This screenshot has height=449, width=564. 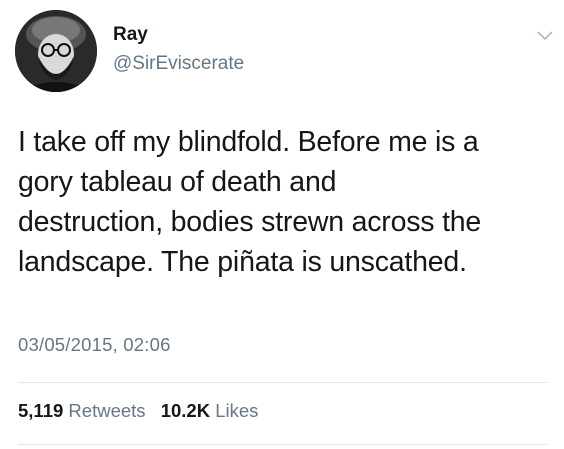 I want to click on retweets-stat: 5,119 Retweets, so click(x=82, y=411).